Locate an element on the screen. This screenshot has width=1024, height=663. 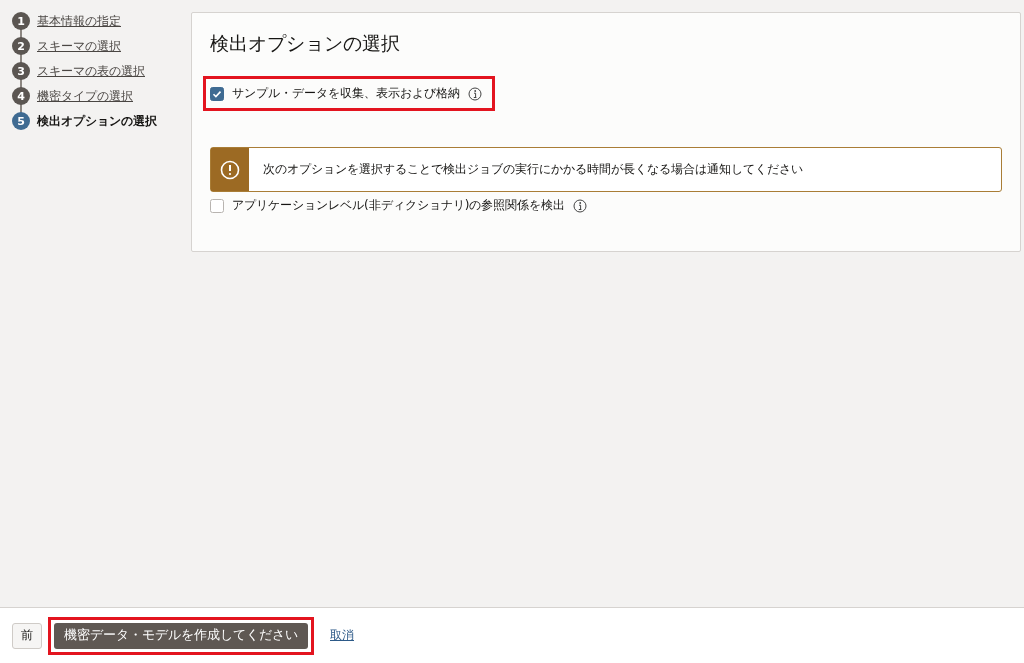
checkbox-label: サンプル・データを収集、表示および格納 is located at coordinates (346, 93).